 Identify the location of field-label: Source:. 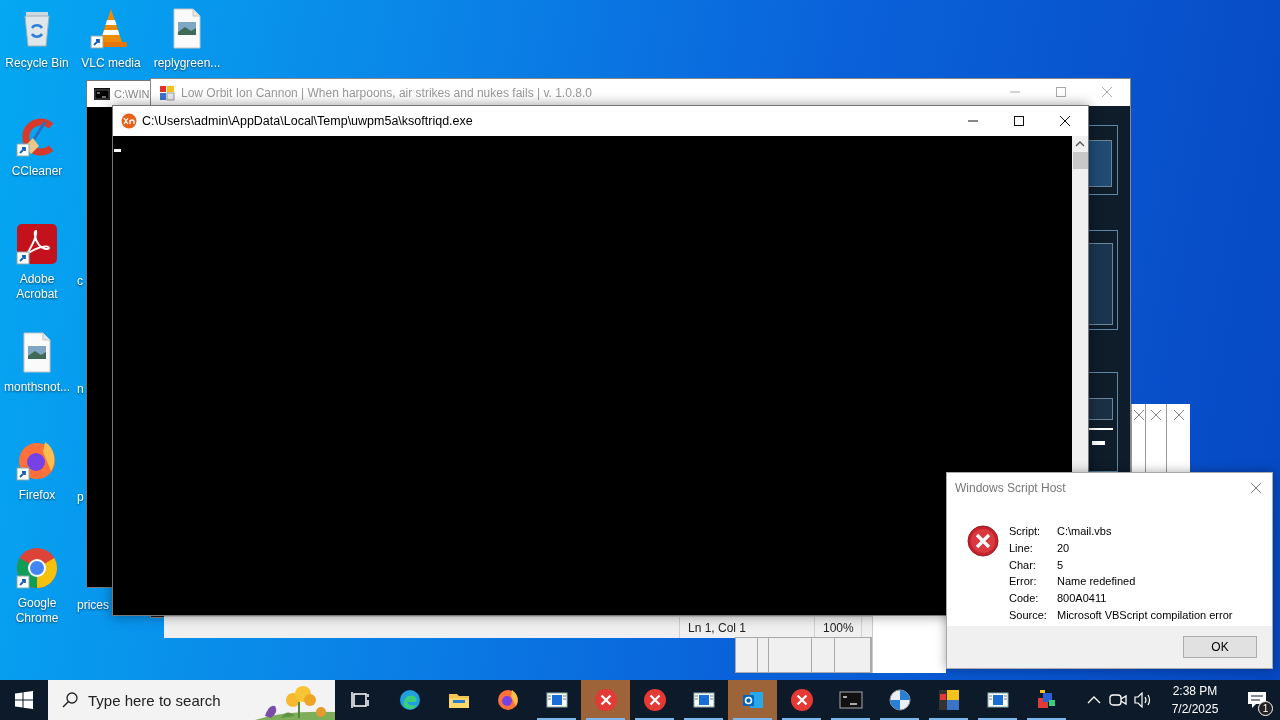
(1028, 616).